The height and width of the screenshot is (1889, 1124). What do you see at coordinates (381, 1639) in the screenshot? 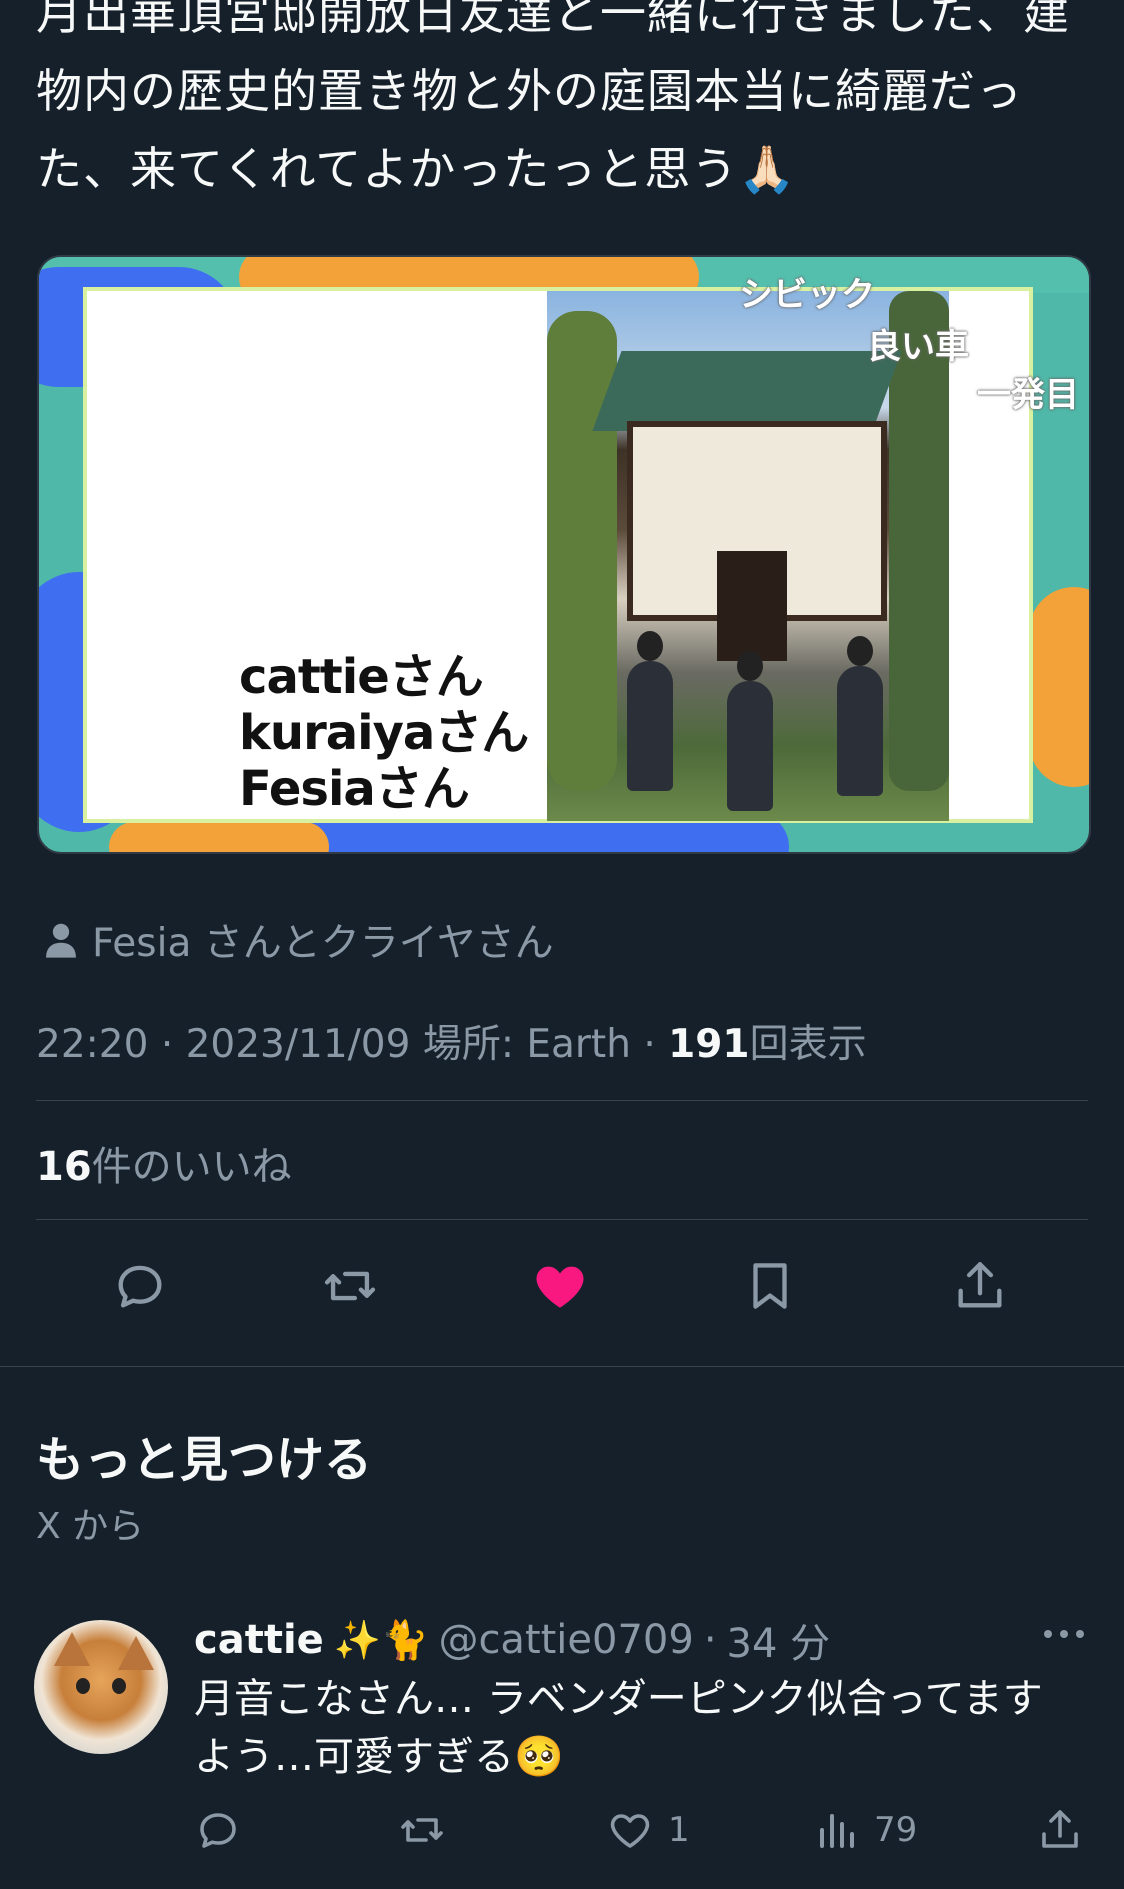
I see `post-author-emojis: ✨🐈` at bounding box center [381, 1639].